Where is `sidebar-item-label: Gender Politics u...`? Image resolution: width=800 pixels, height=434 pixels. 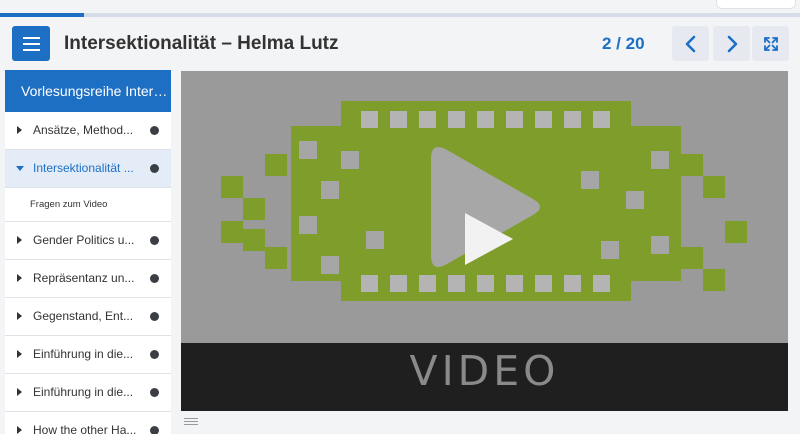 sidebar-item-label: Gender Politics u... is located at coordinates (84, 240).